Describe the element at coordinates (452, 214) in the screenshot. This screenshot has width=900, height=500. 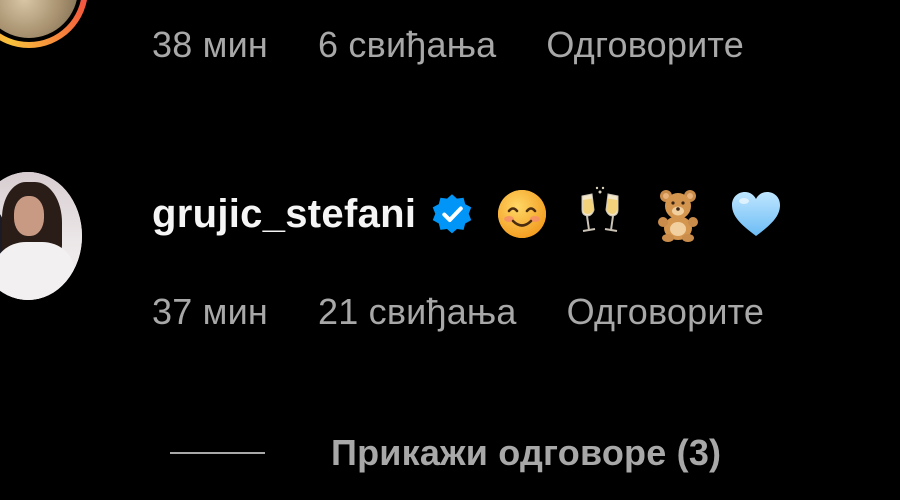
I see `verified-badge-icon` at that location.